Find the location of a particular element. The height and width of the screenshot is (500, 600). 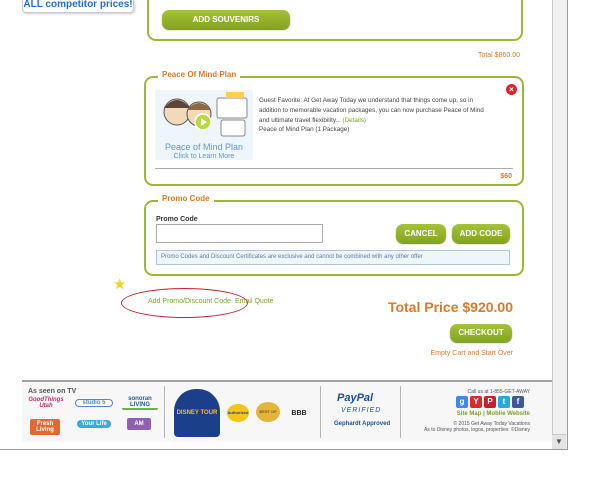

couple-illustration-icon is located at coordinates (204, 116).